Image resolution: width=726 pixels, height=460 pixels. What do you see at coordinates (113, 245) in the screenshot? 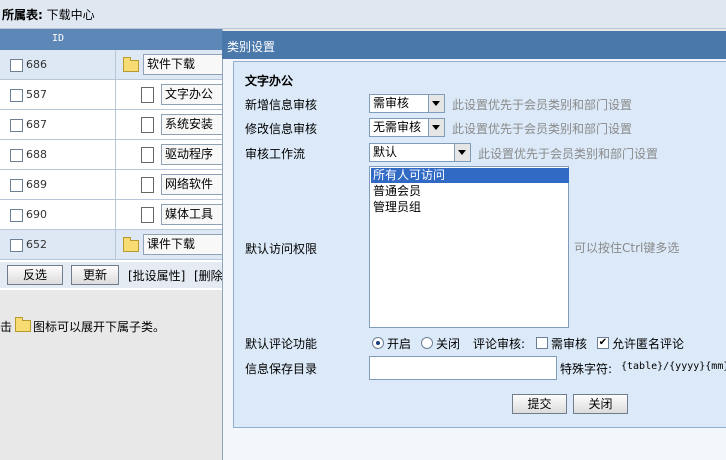
I see `table-row: 652 课件下载` at bounding box center [113, 245].